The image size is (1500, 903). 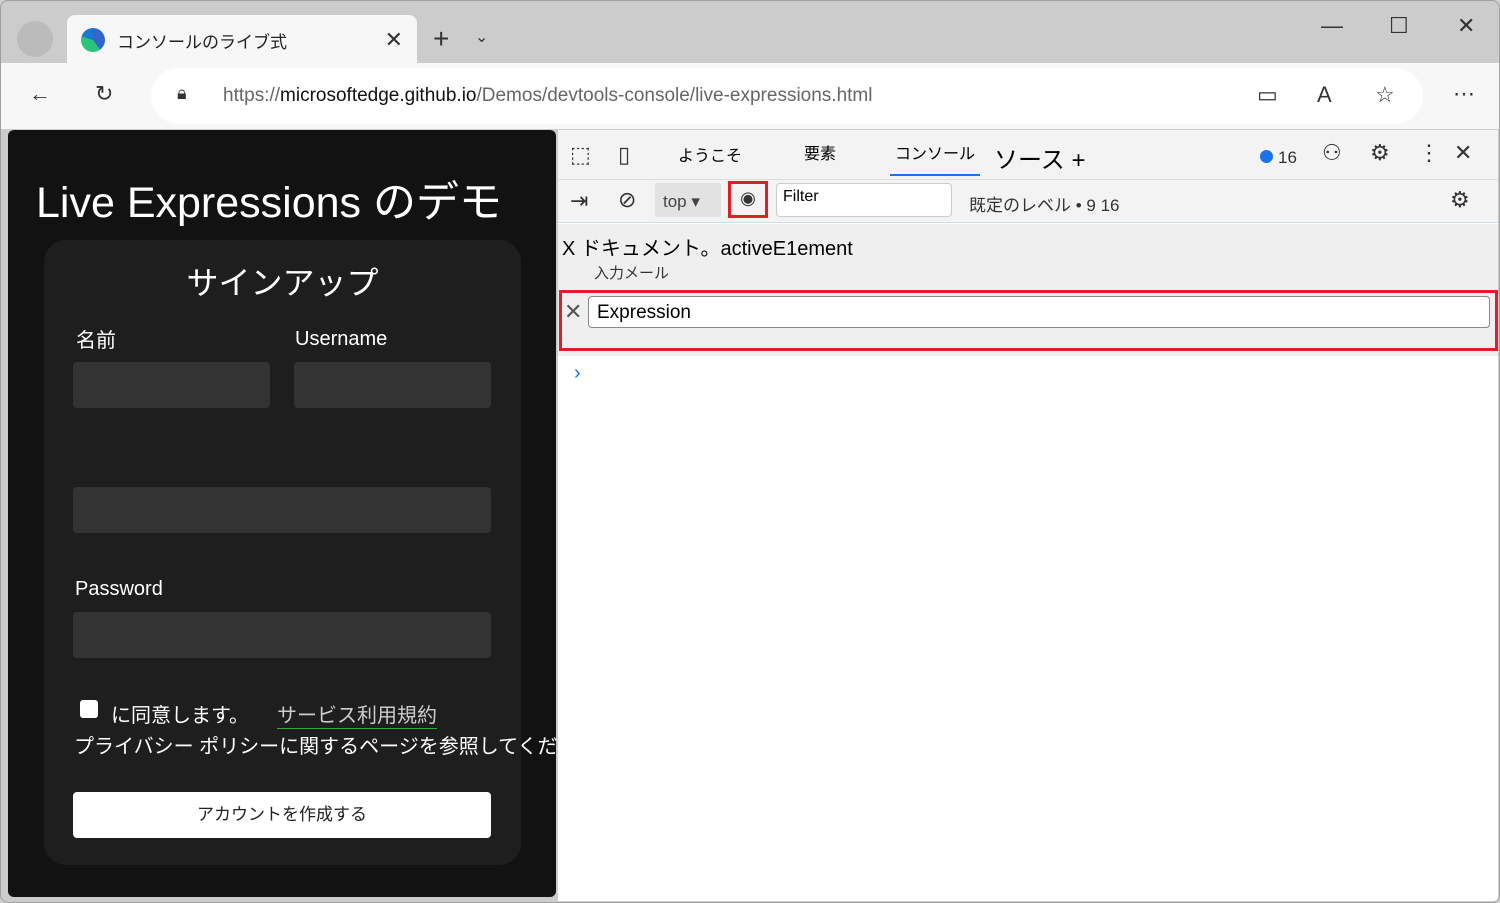 I want to click on new-expression-highlight: ✕ Expression, so click(x=1028, y=320).